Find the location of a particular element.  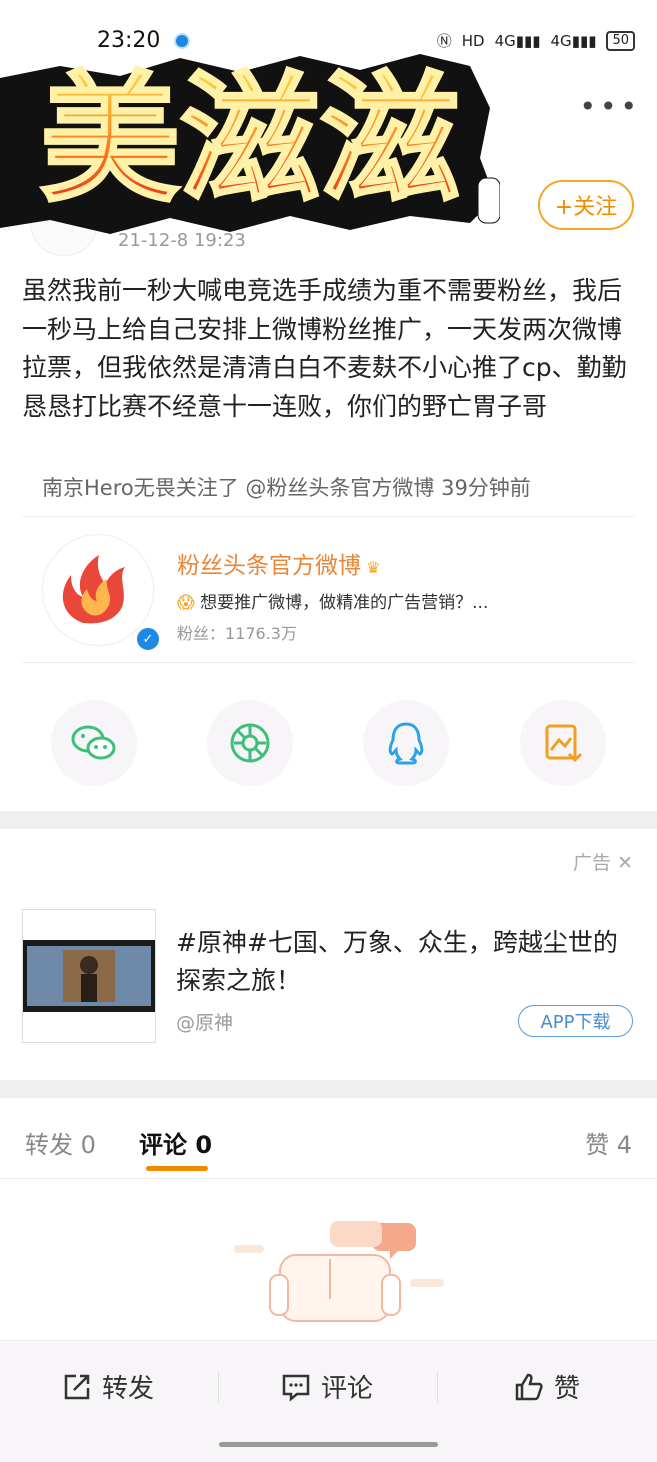

hd-icon: HD is located at coordinates (473, 40).